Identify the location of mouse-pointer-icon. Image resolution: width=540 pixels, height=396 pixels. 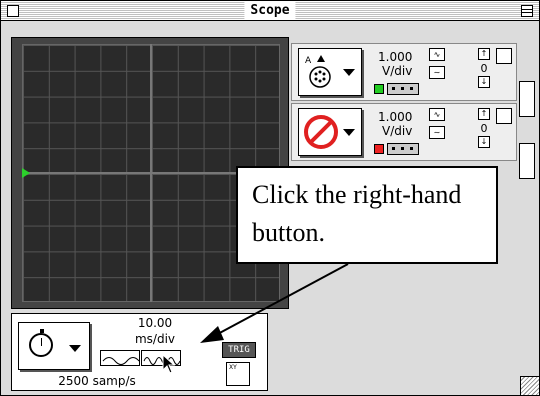
(169, 364).